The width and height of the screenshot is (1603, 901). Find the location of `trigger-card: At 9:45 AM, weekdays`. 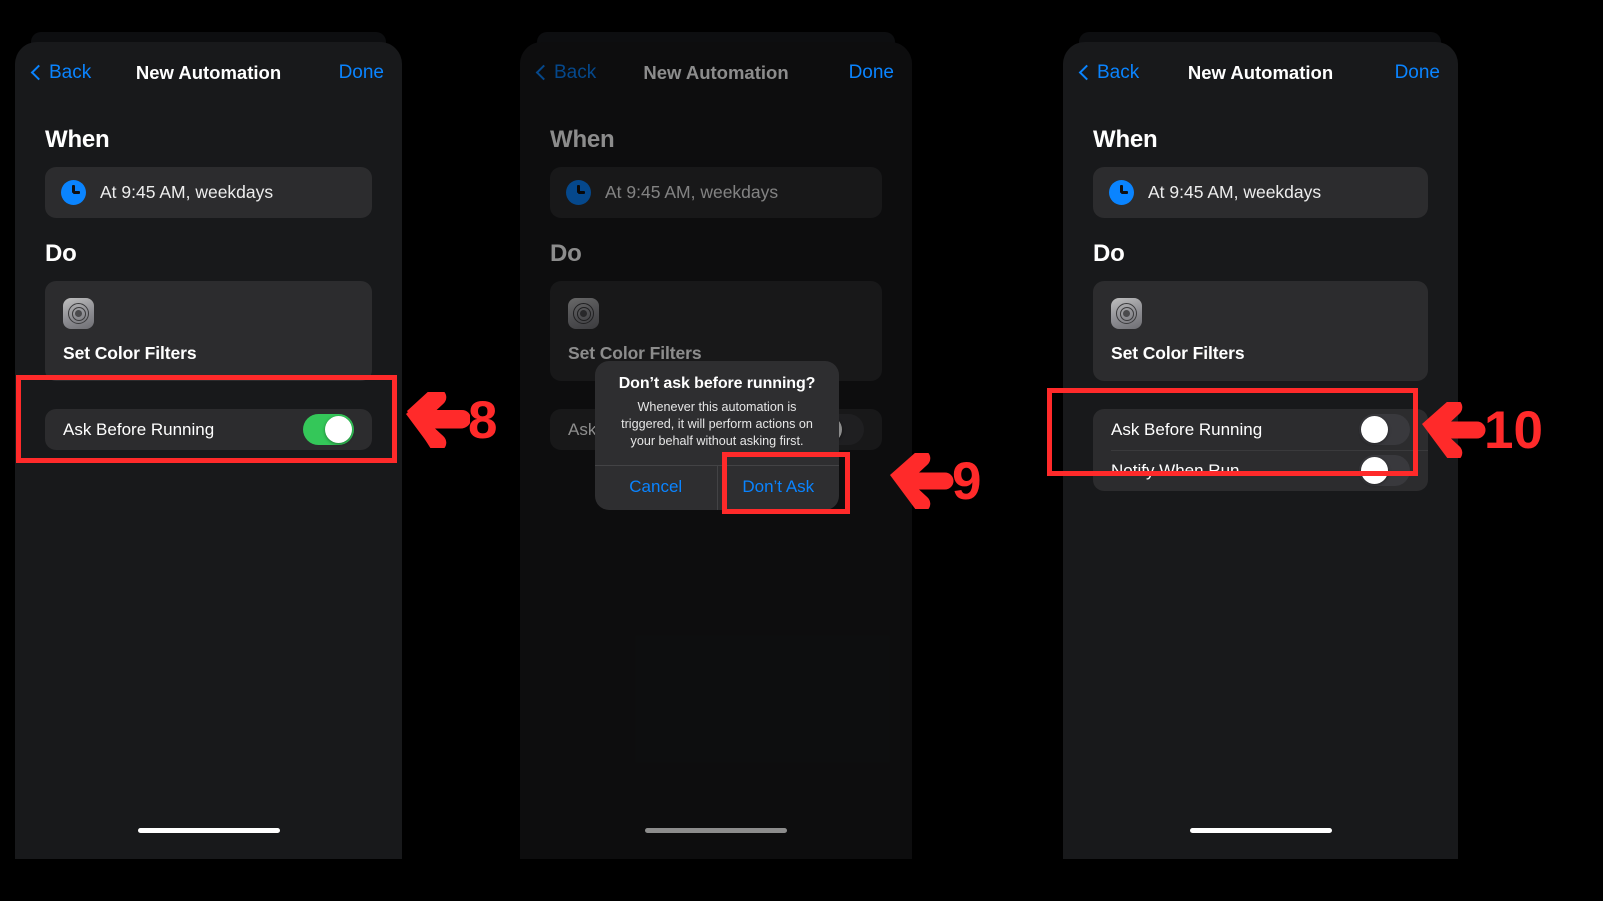

trigger-card: At 9:45 AM, weekdays is located at coordinates (208, 192).